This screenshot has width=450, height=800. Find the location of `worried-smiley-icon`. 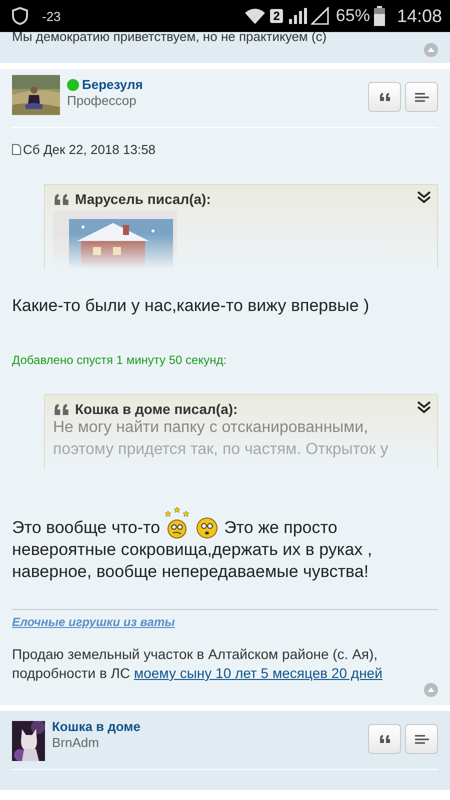

worried-smiley-icon is located at coordinates (207, 528).